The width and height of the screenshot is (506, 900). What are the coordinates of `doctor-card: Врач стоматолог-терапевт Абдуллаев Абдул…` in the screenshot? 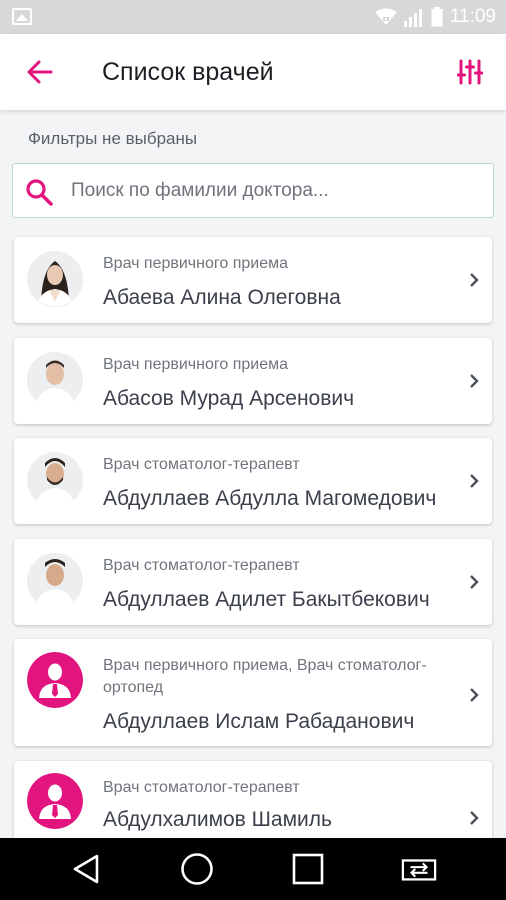 It's located at (253, 481).